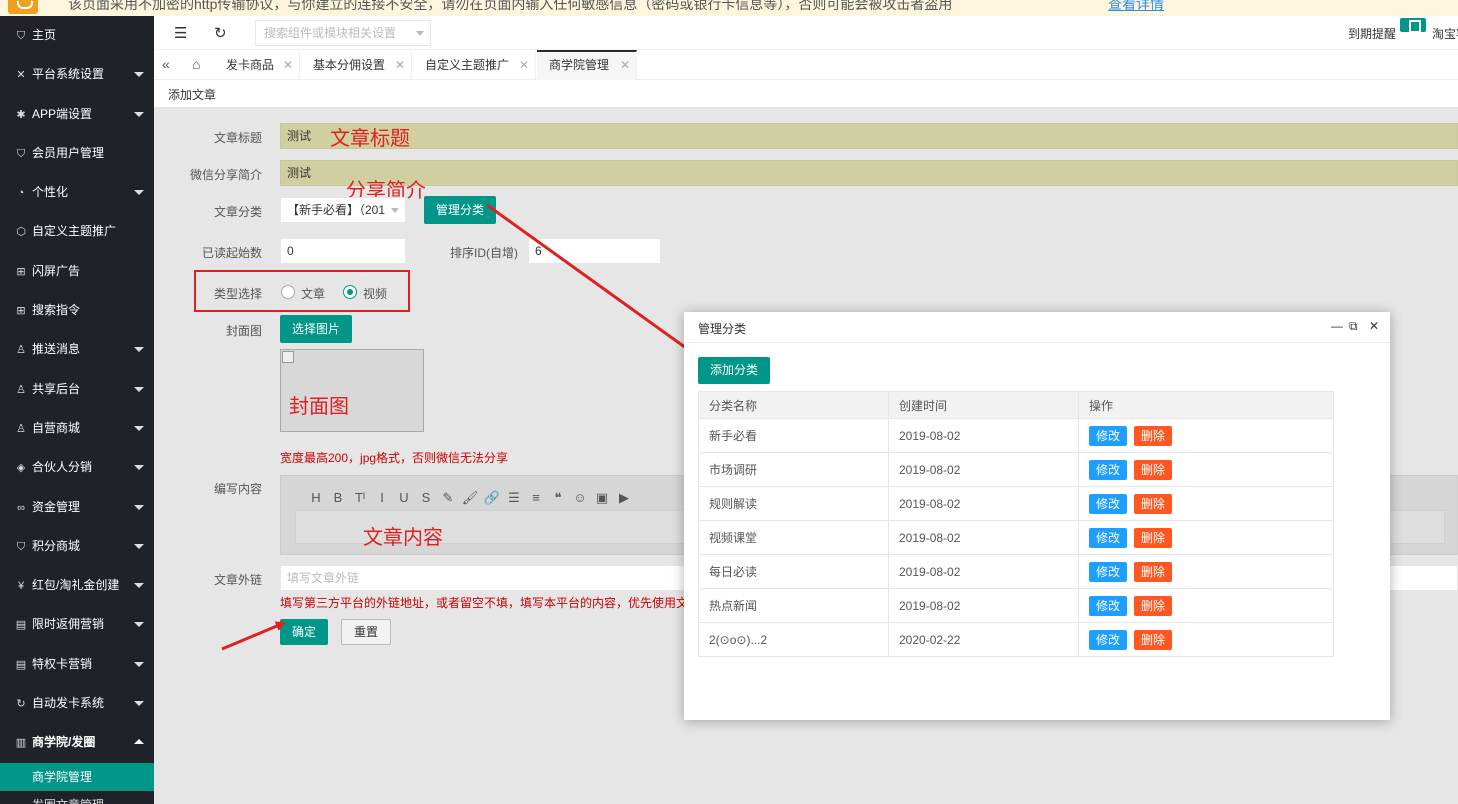 The width and height of the screenshot is (1458, 804). I want to click on content-label: 编写内容, so click(238, 489).